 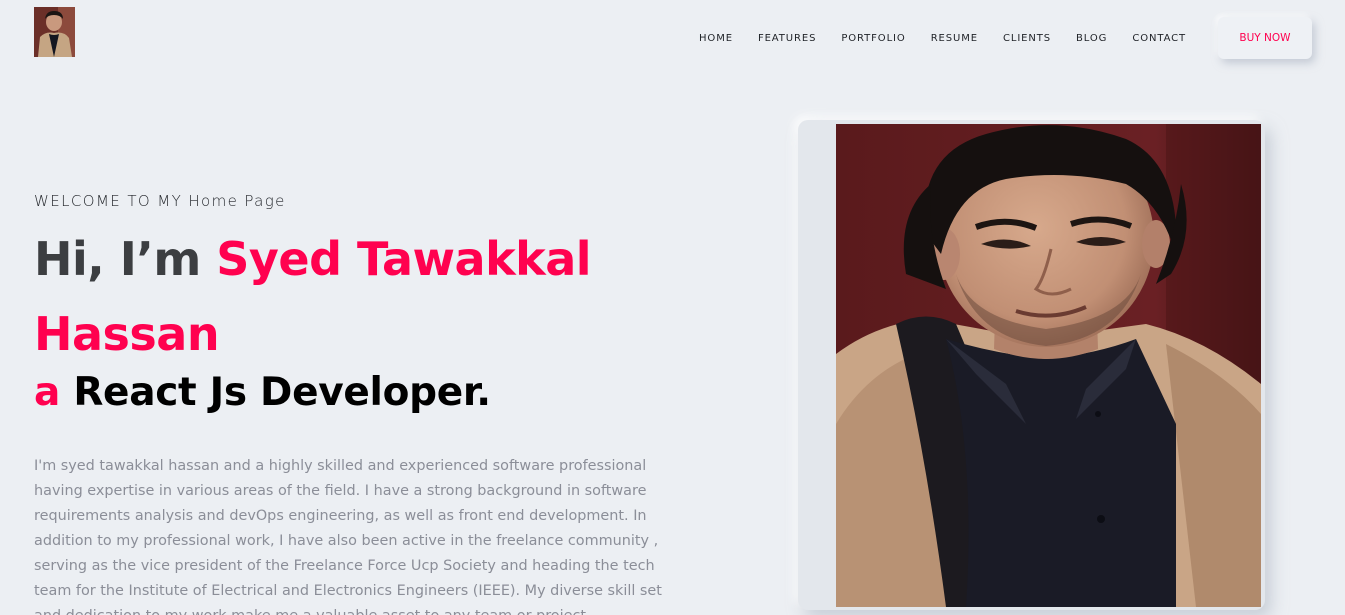 What do you see at coordinates (282, 392) in the screenshot?
I see `role-title: React Js Developer.` at bounding box center [282, 392].